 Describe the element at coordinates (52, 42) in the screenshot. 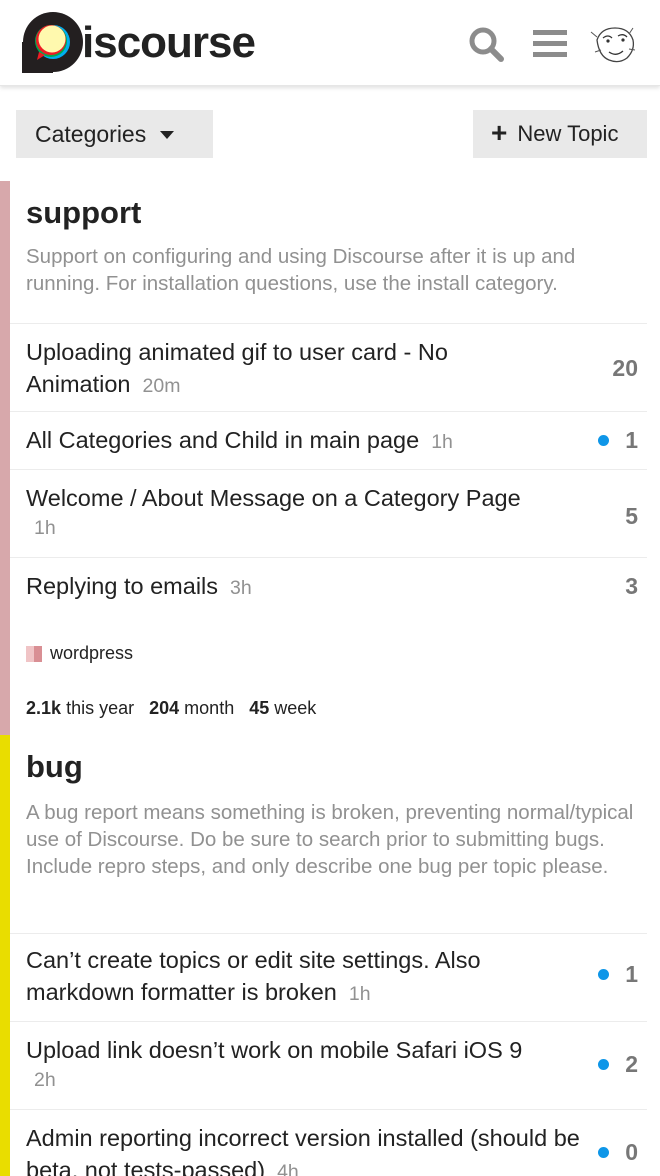

I see `discourse-logo-icon` at that location.